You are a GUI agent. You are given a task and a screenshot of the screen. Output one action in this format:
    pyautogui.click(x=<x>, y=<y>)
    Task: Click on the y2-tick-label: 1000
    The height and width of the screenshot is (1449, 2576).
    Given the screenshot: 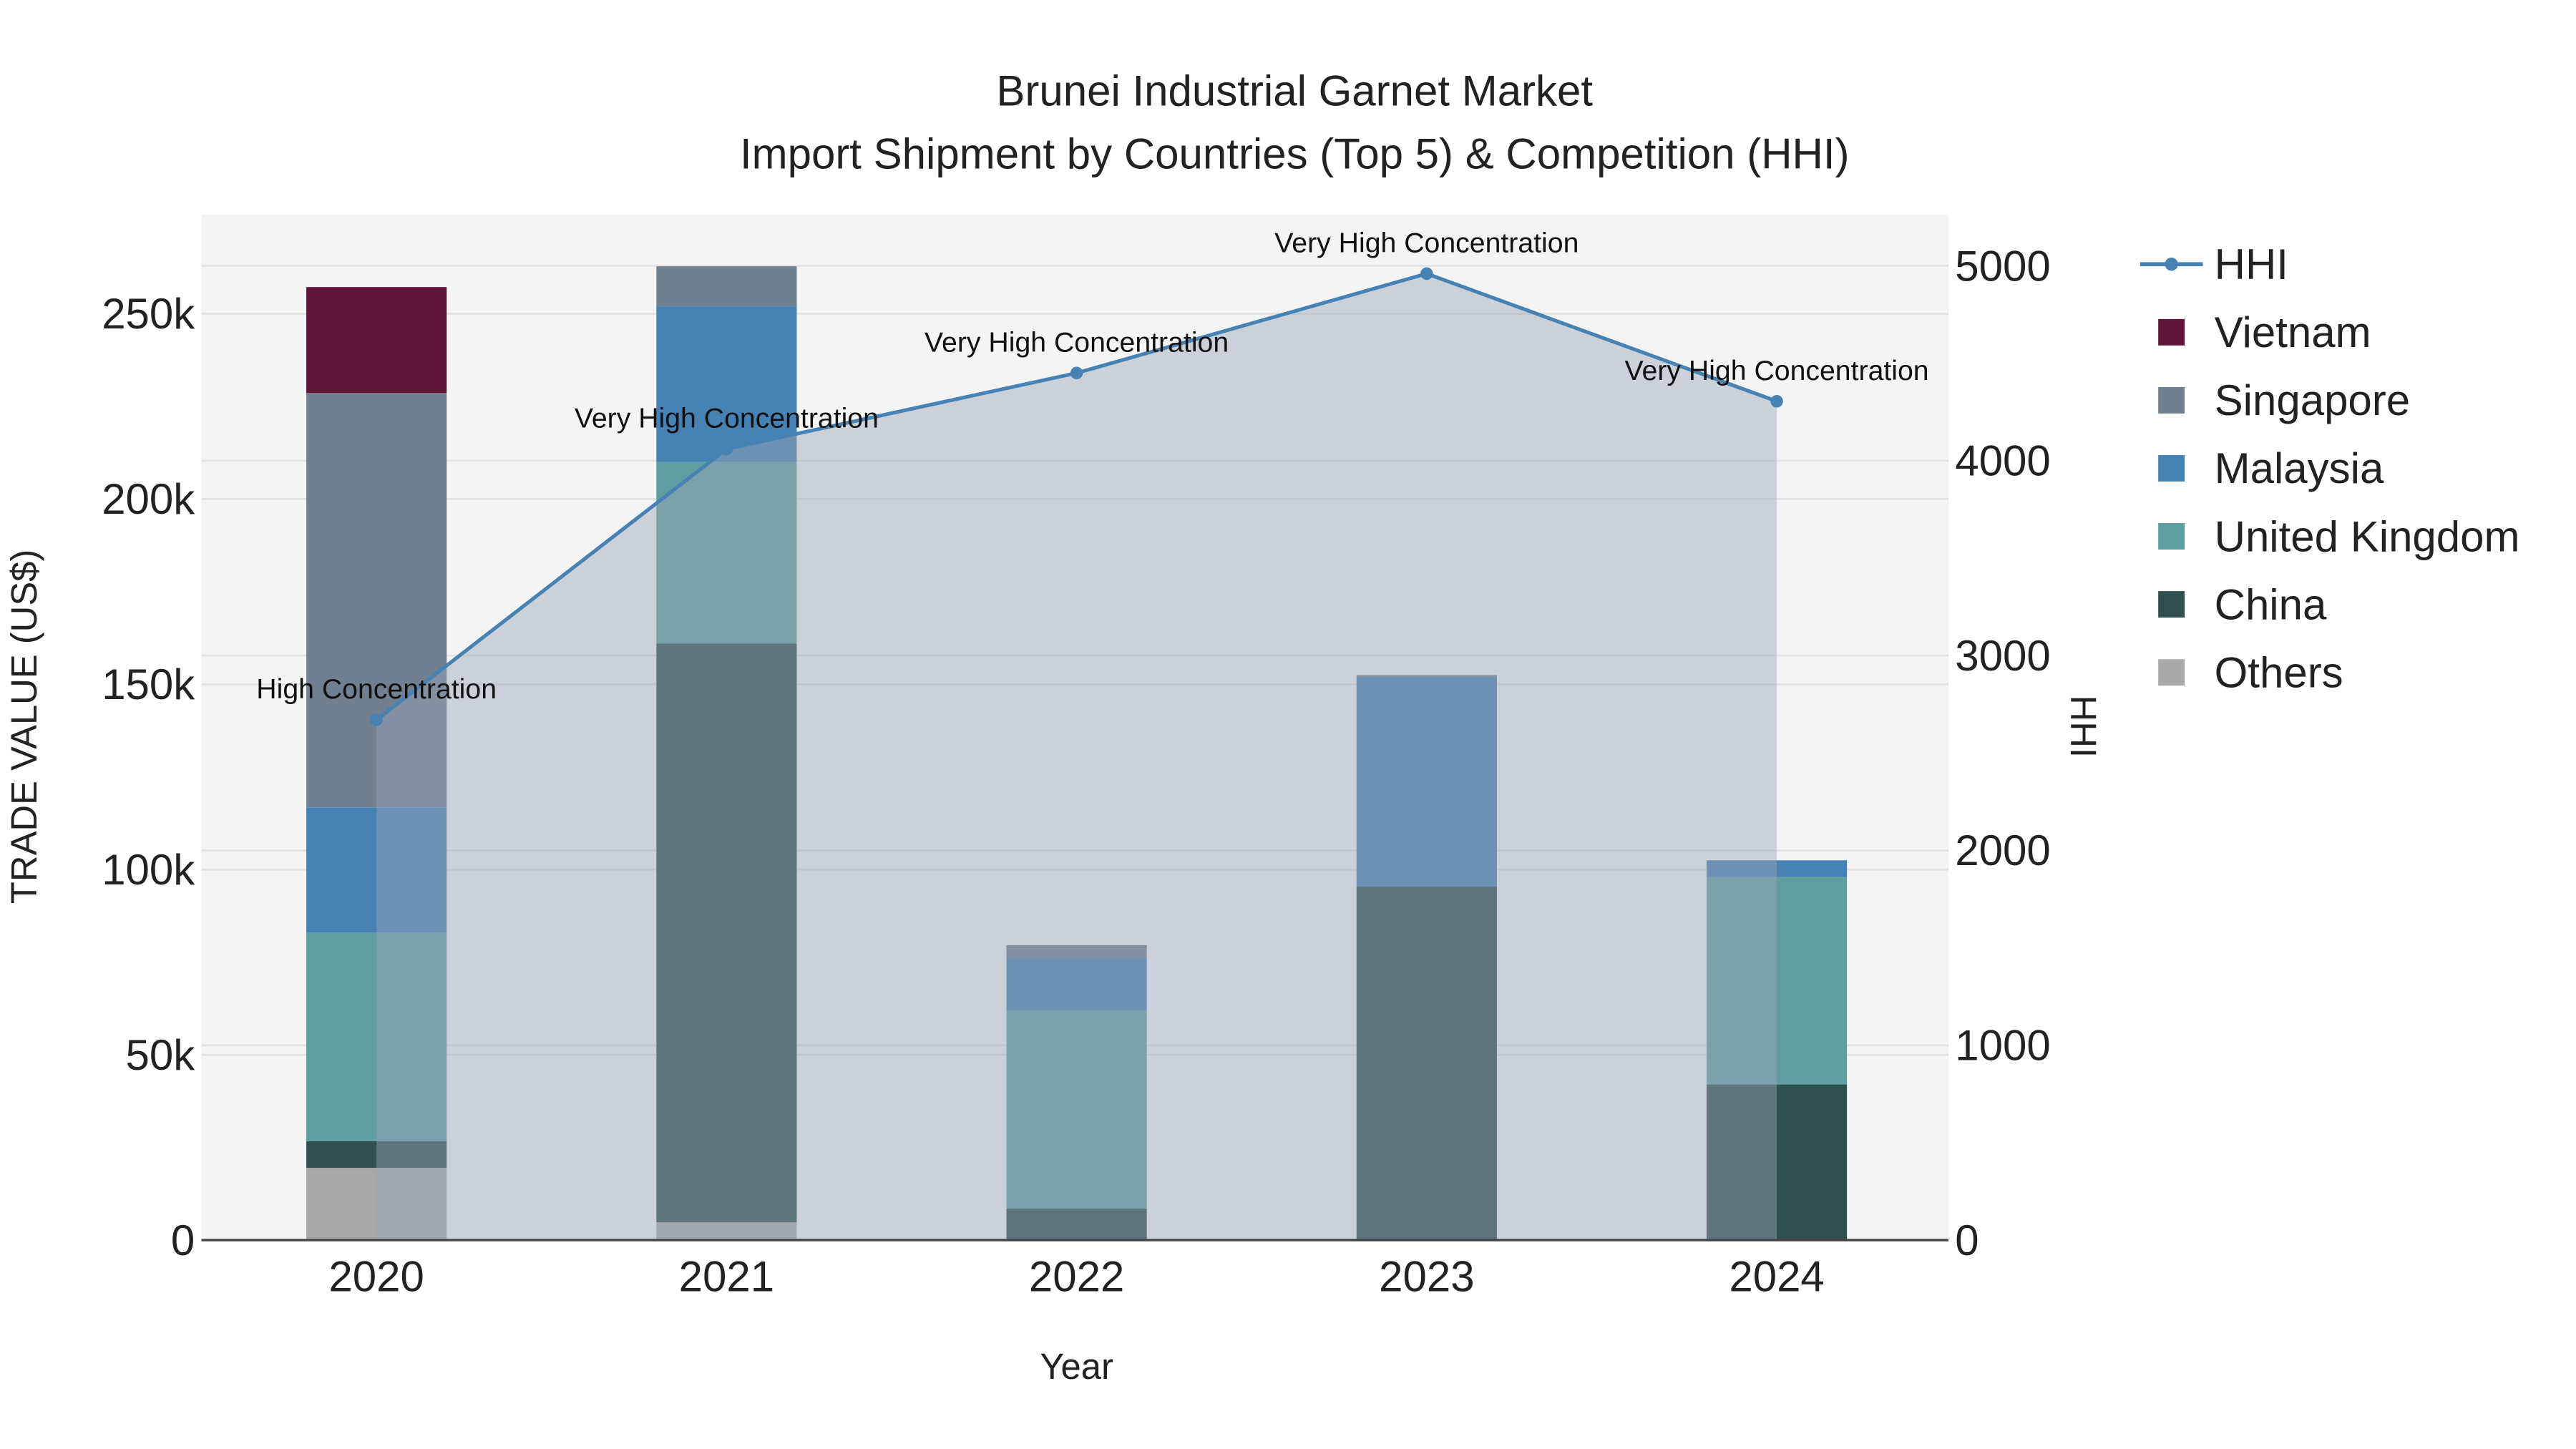 What is the action you would take?
    pyautogui.click(x=2002, y=1046)
    